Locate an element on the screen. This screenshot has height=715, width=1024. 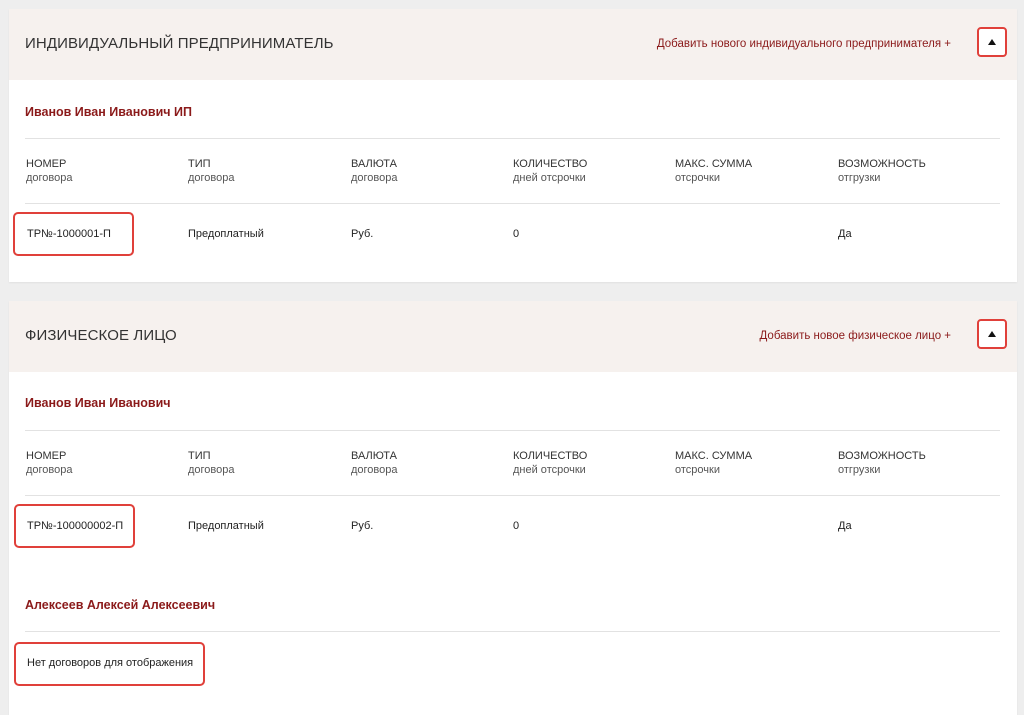
section-title: ФИЗИЧЕСКОЕ ЛИЦО is located at coordinates (101, 335).